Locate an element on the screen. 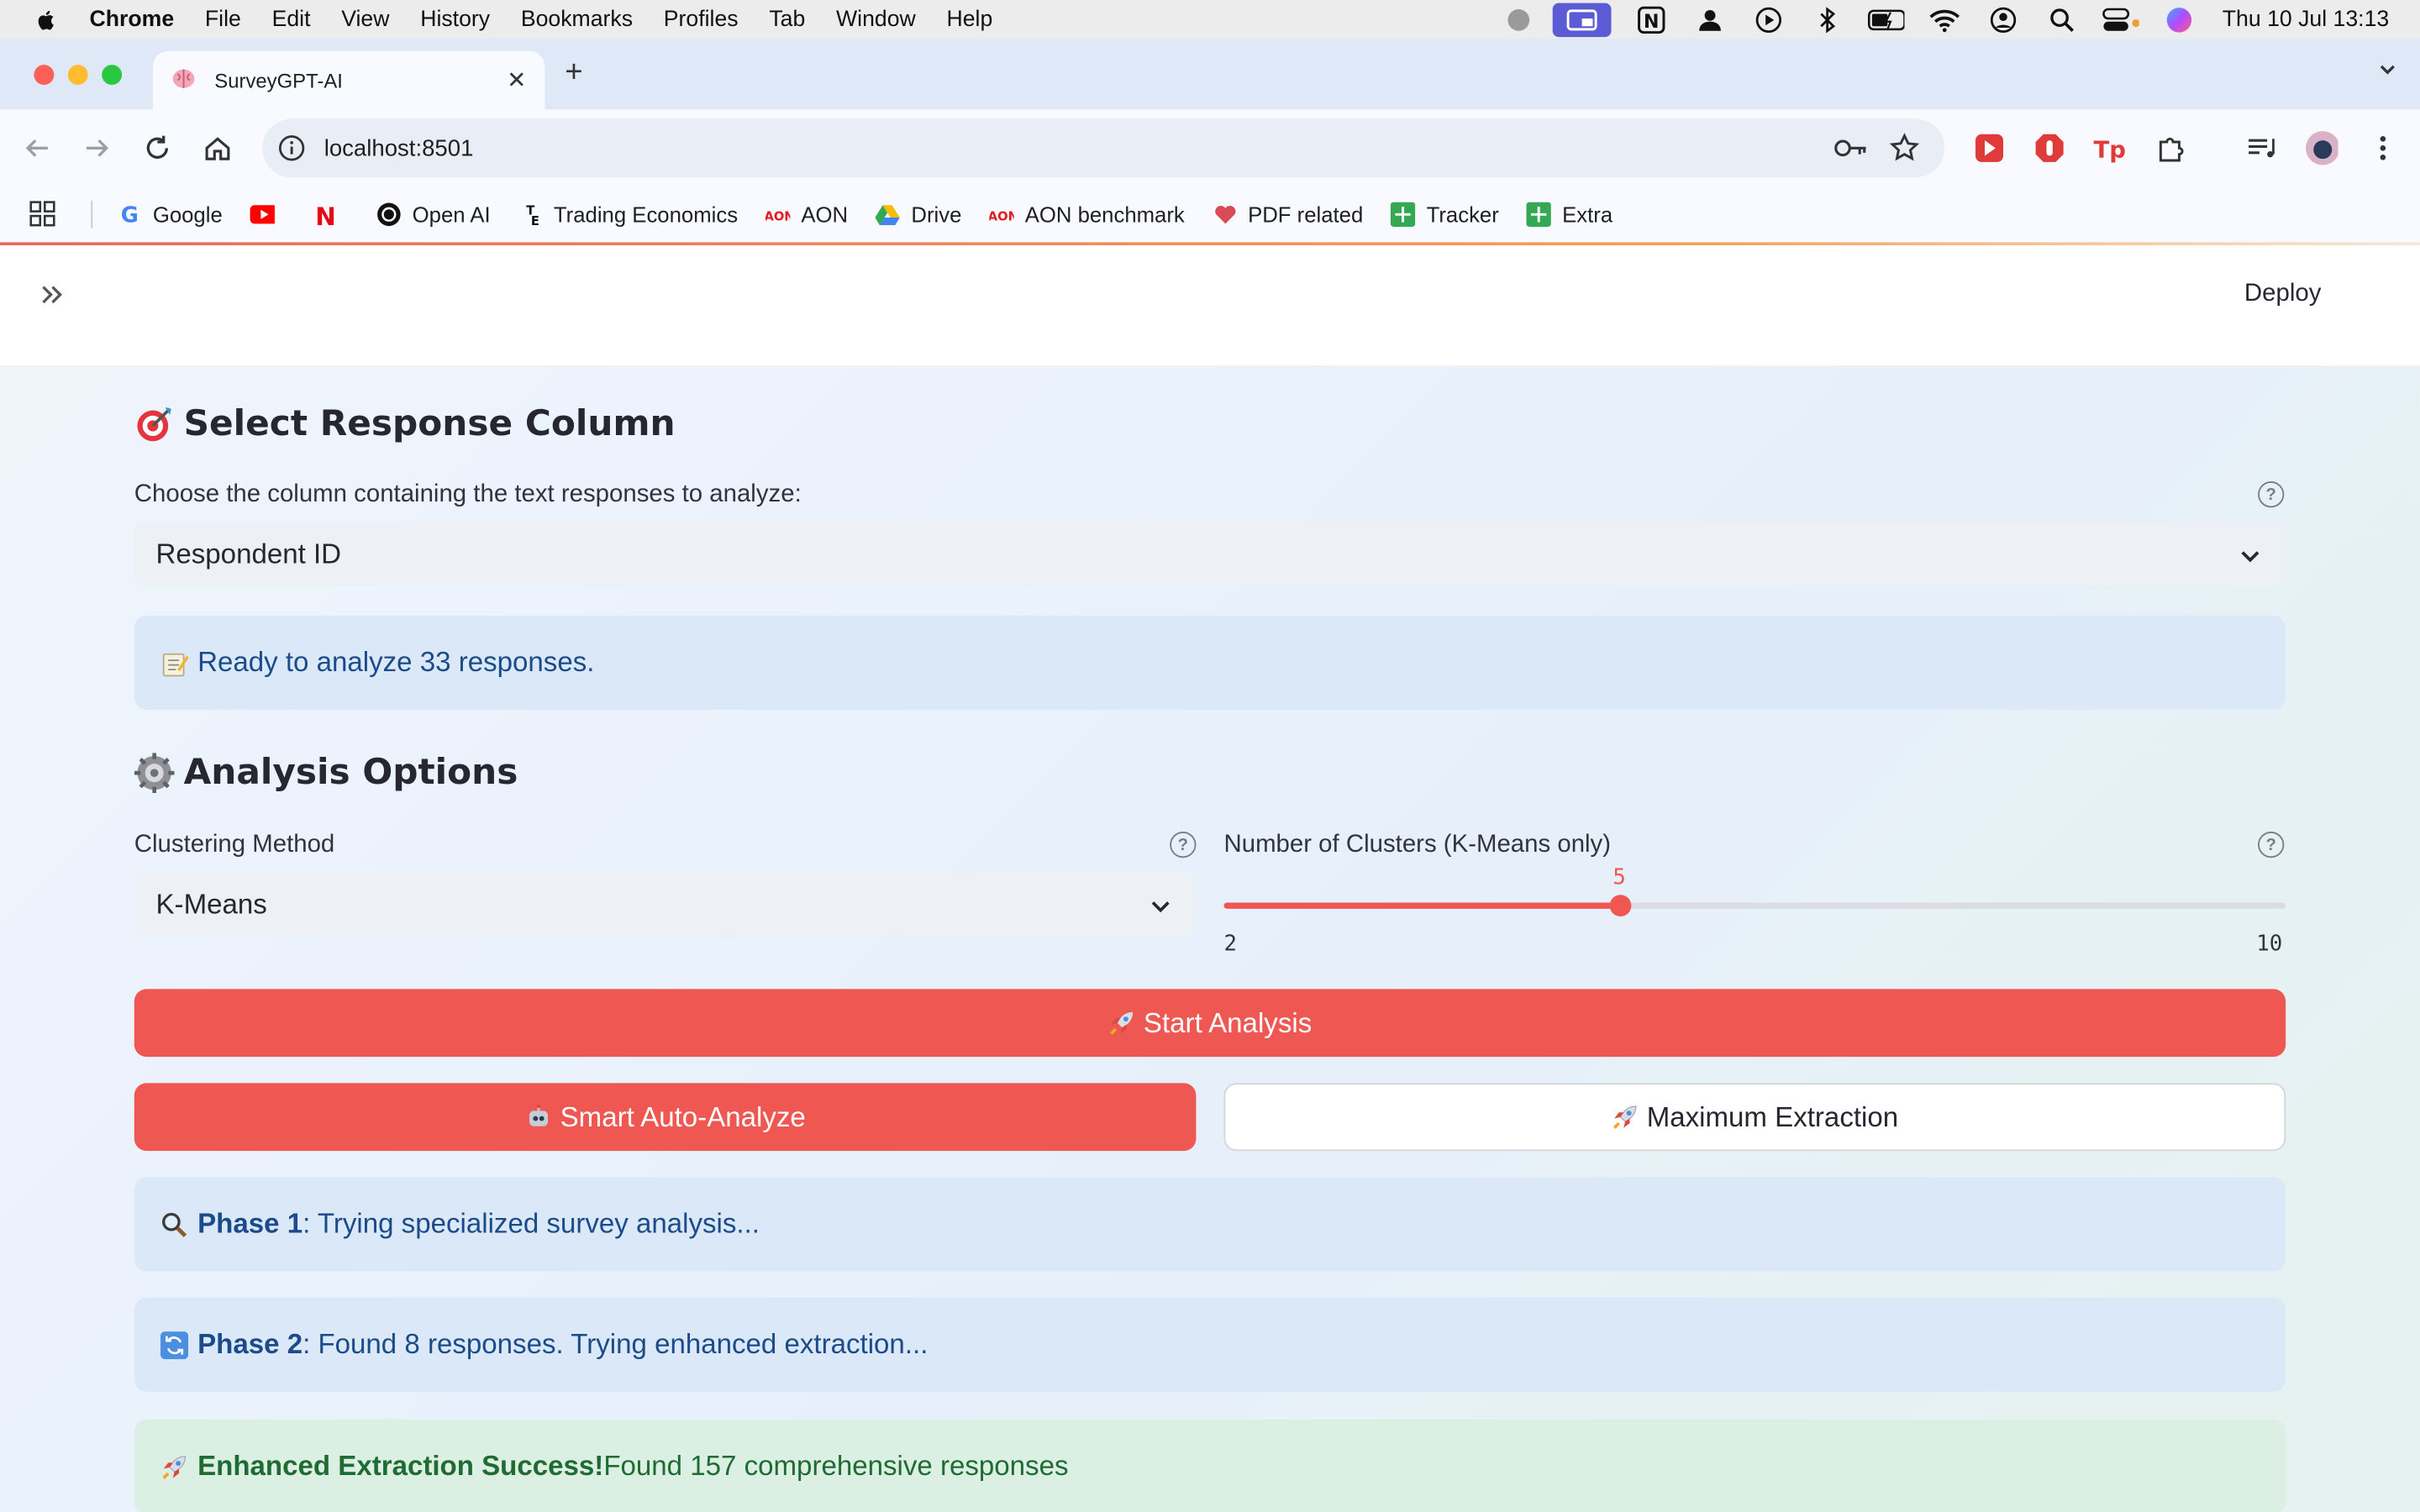 The width and height of the screenshot is (2420, 1512). bookmark-netflix: N is located at coordinates (331, 214).